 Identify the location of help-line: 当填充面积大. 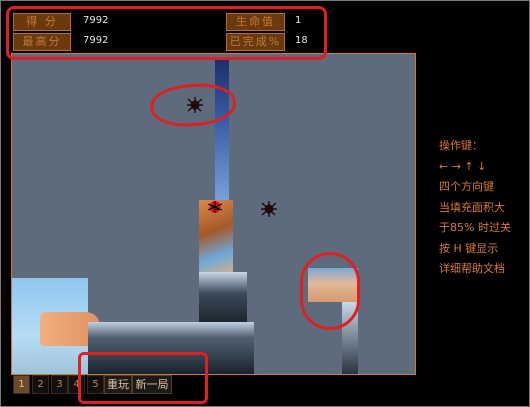
(472, 207).